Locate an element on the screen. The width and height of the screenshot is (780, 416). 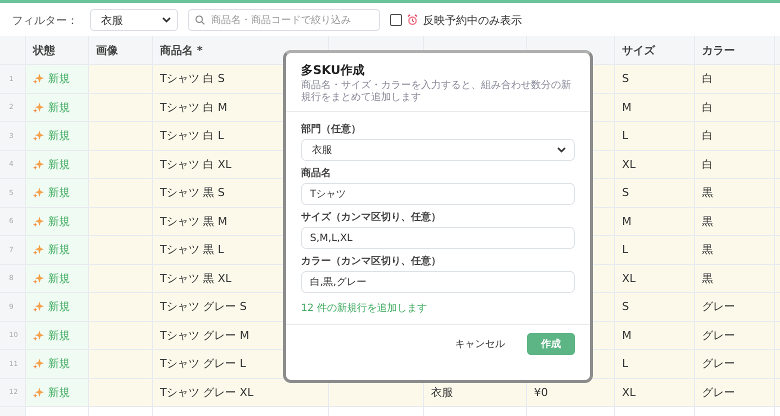
checkbox is located at coordinates (396, 20).